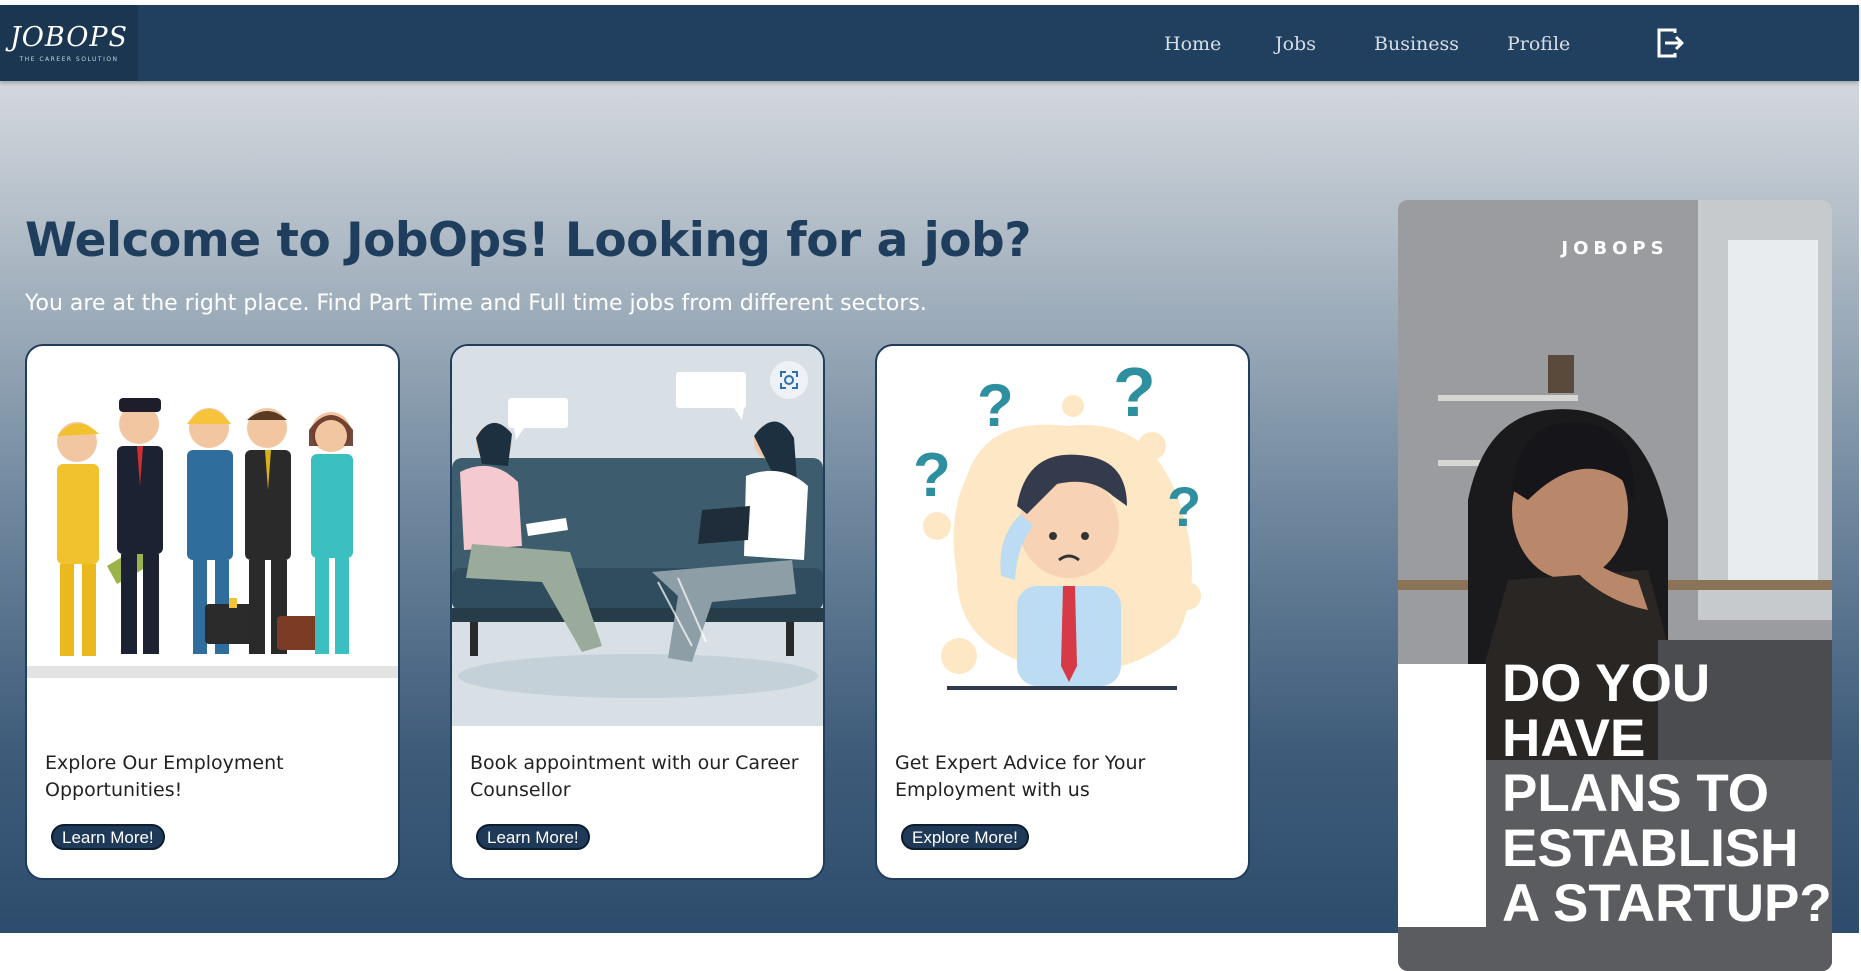 This screenshot has width=1861, height=971. Describe the element at coordinates (69, 59) in the screenshot. I see `logo-tagline: THE CAREER SOLUTION` at that location.